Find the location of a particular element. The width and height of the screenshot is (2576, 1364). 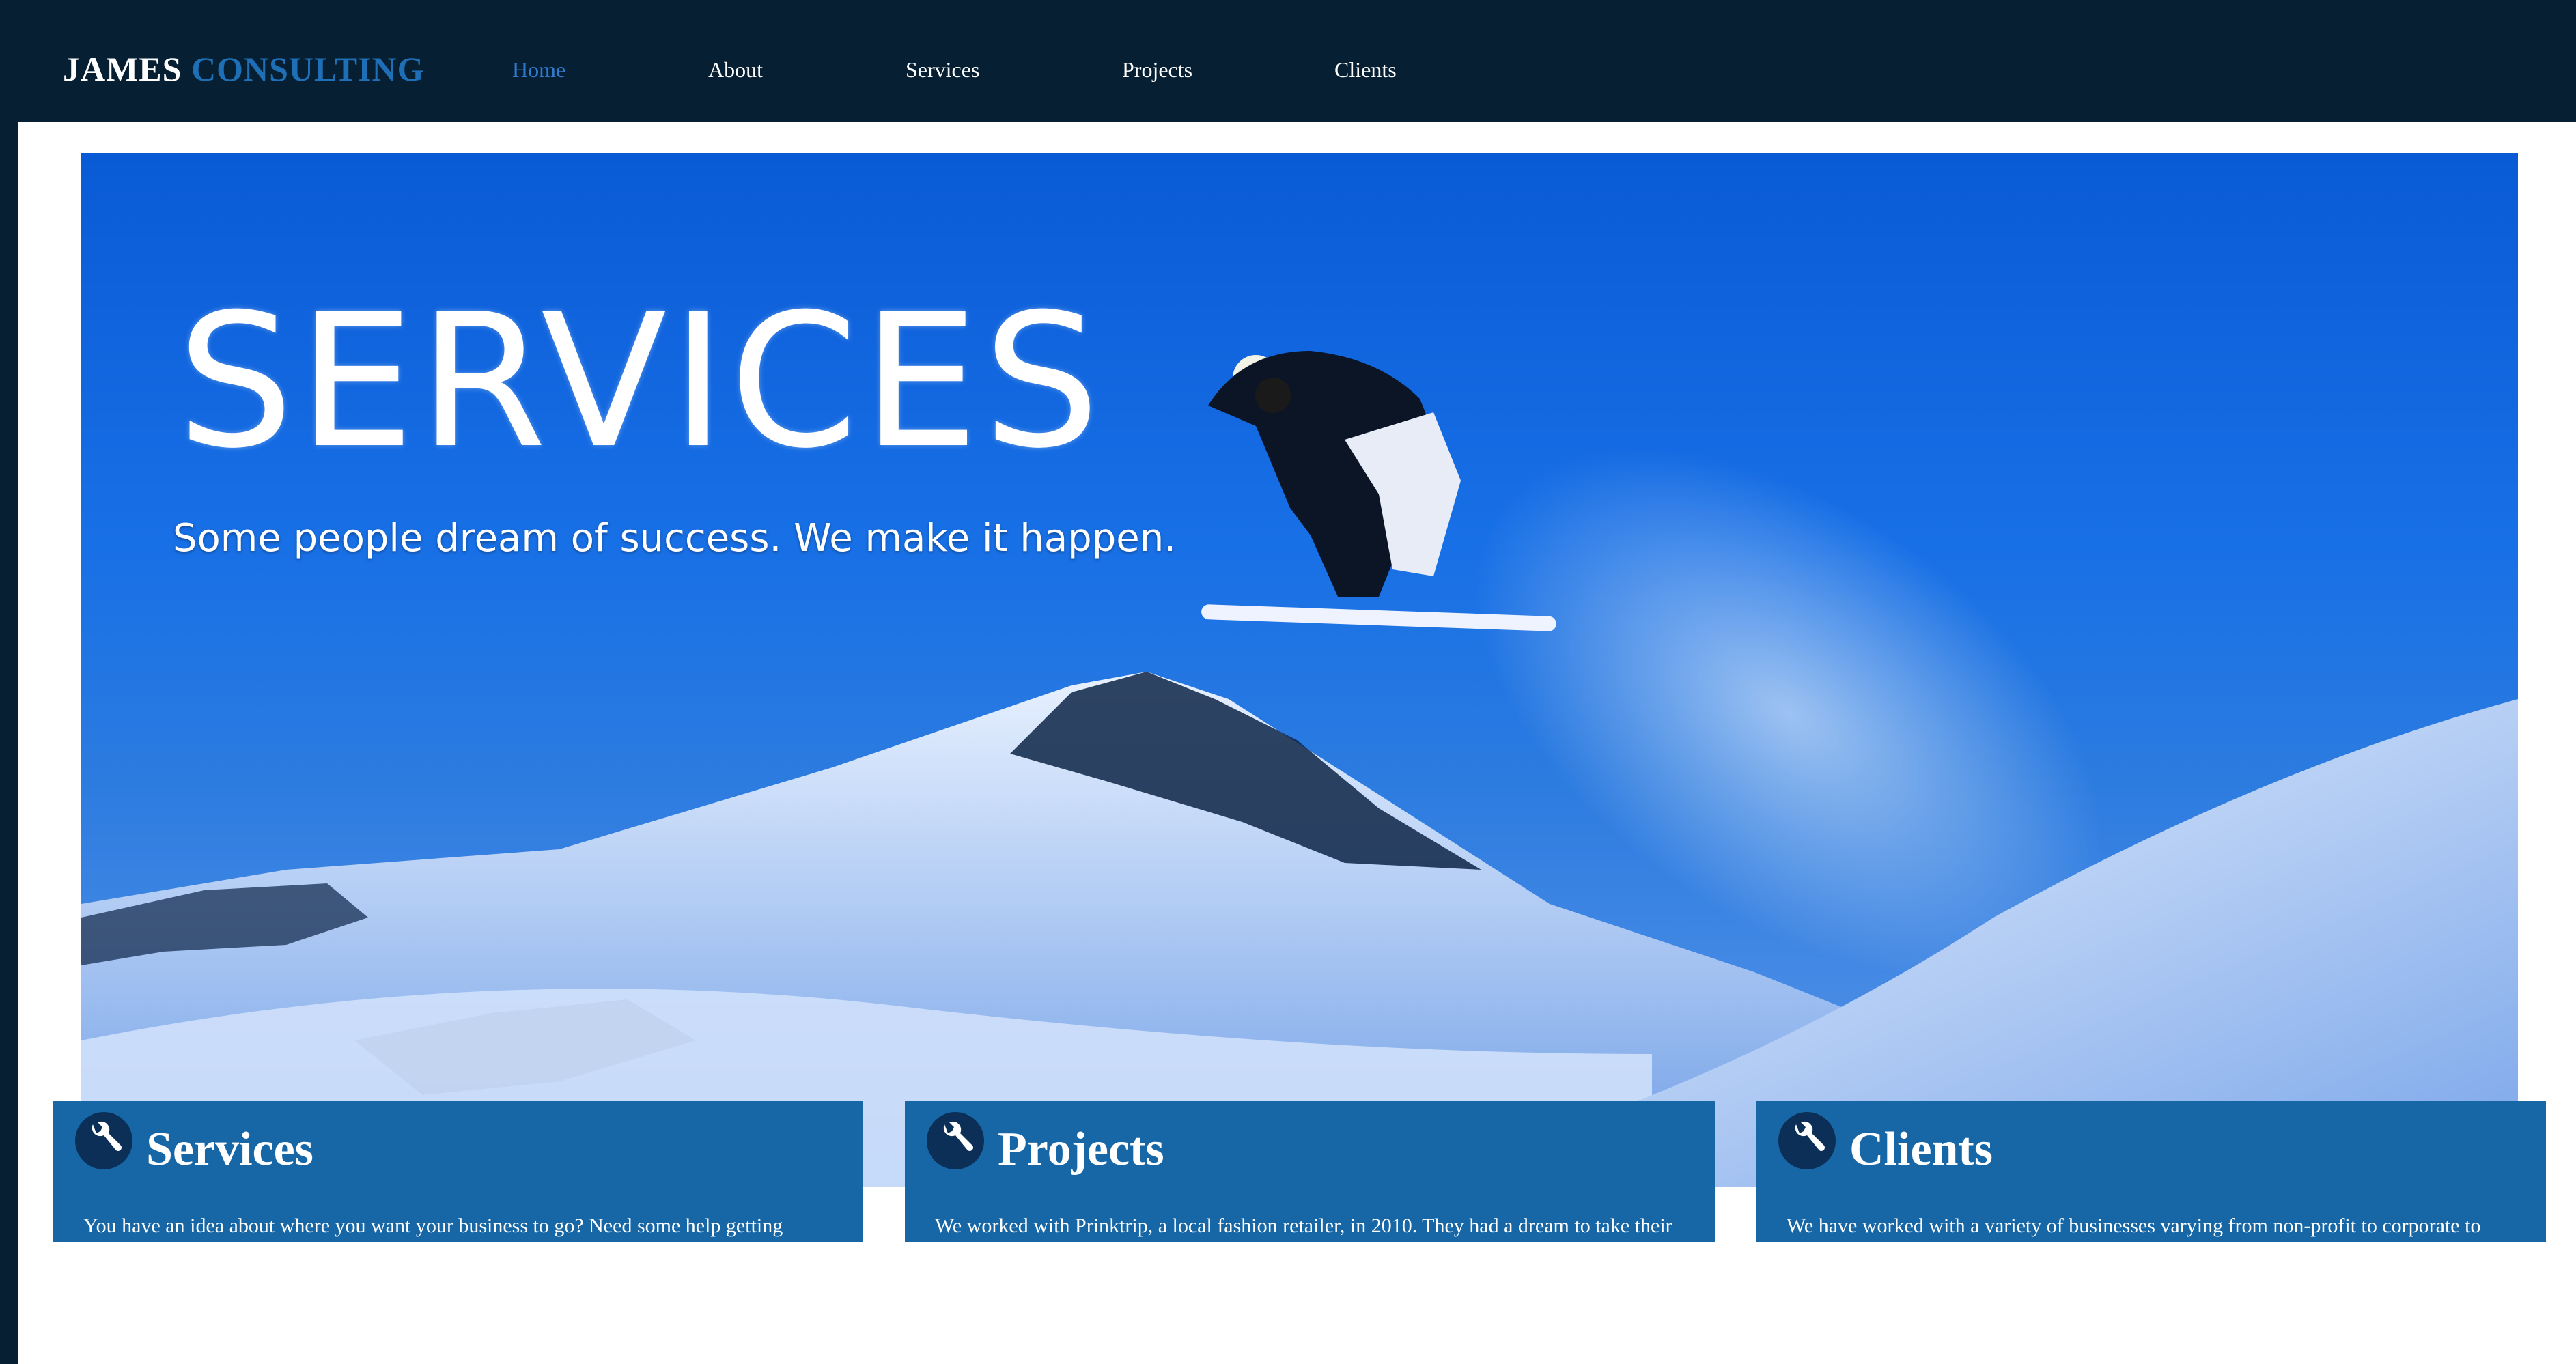

nav-link-about: About is located at coordinates (736, 70).